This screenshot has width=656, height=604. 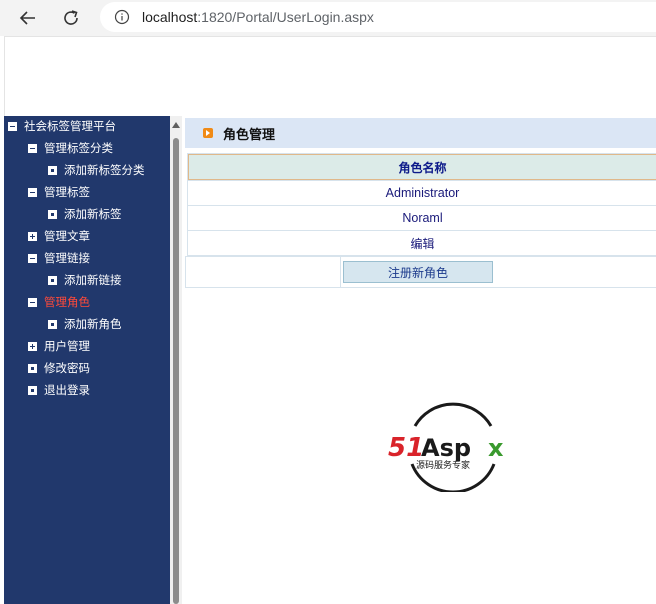 What do you see at coordinates (422, 242) in the screenshot?
I see `edit-link: 编辑` at bounding box center [422, 242].